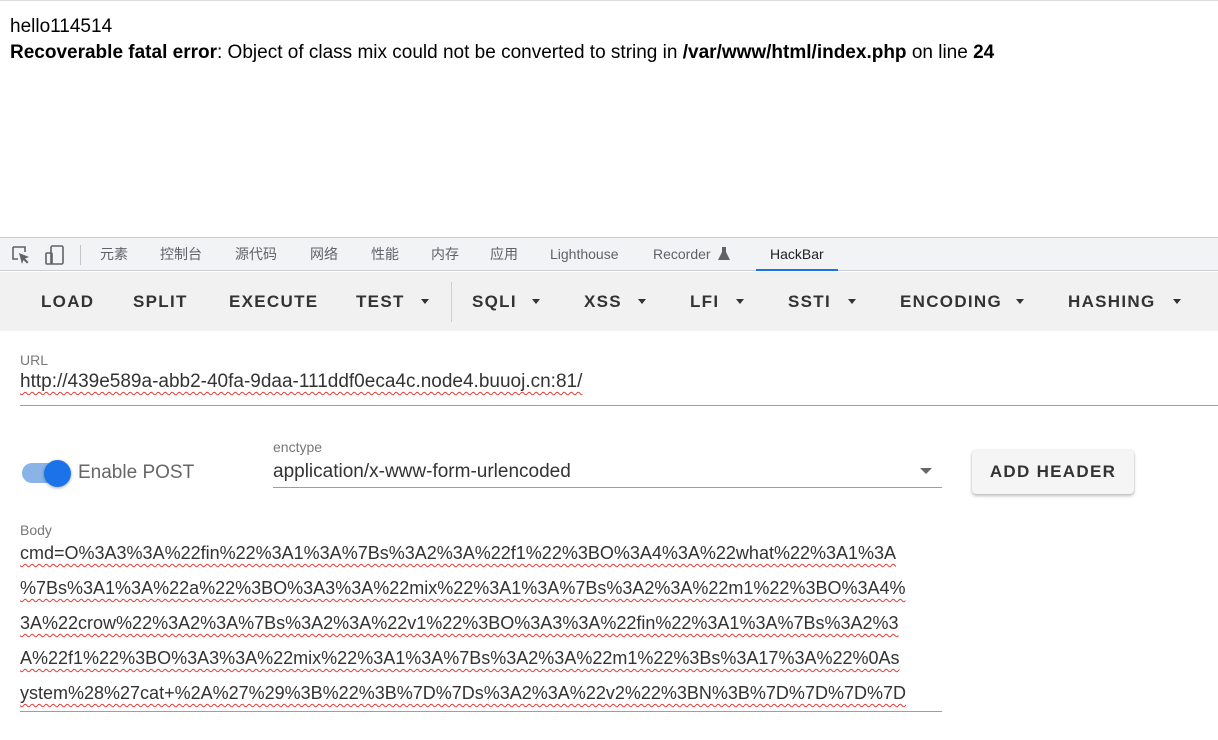 The height and width of the screenshot is (740, 1218). What do you see at coordinates (422, 472) in the screenshot?
I see `enctype-select: application/x-www-form-urlencoded` at bounding box center [422, 472].